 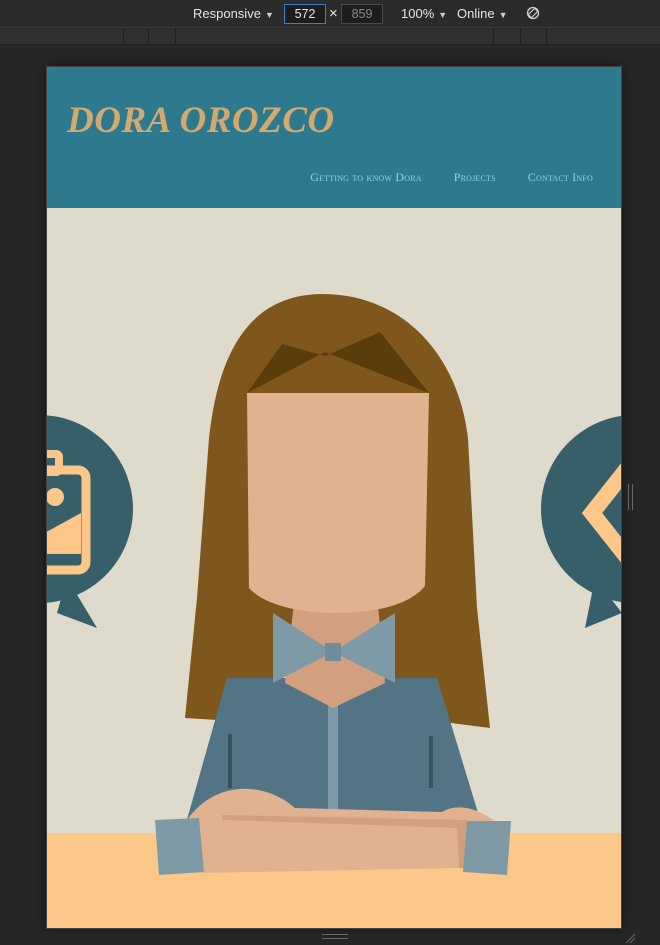 What do you see at coordinates (418, 13) in the screenshot?
I see `zoom-label: 100%` at bounding box center [418, 13].